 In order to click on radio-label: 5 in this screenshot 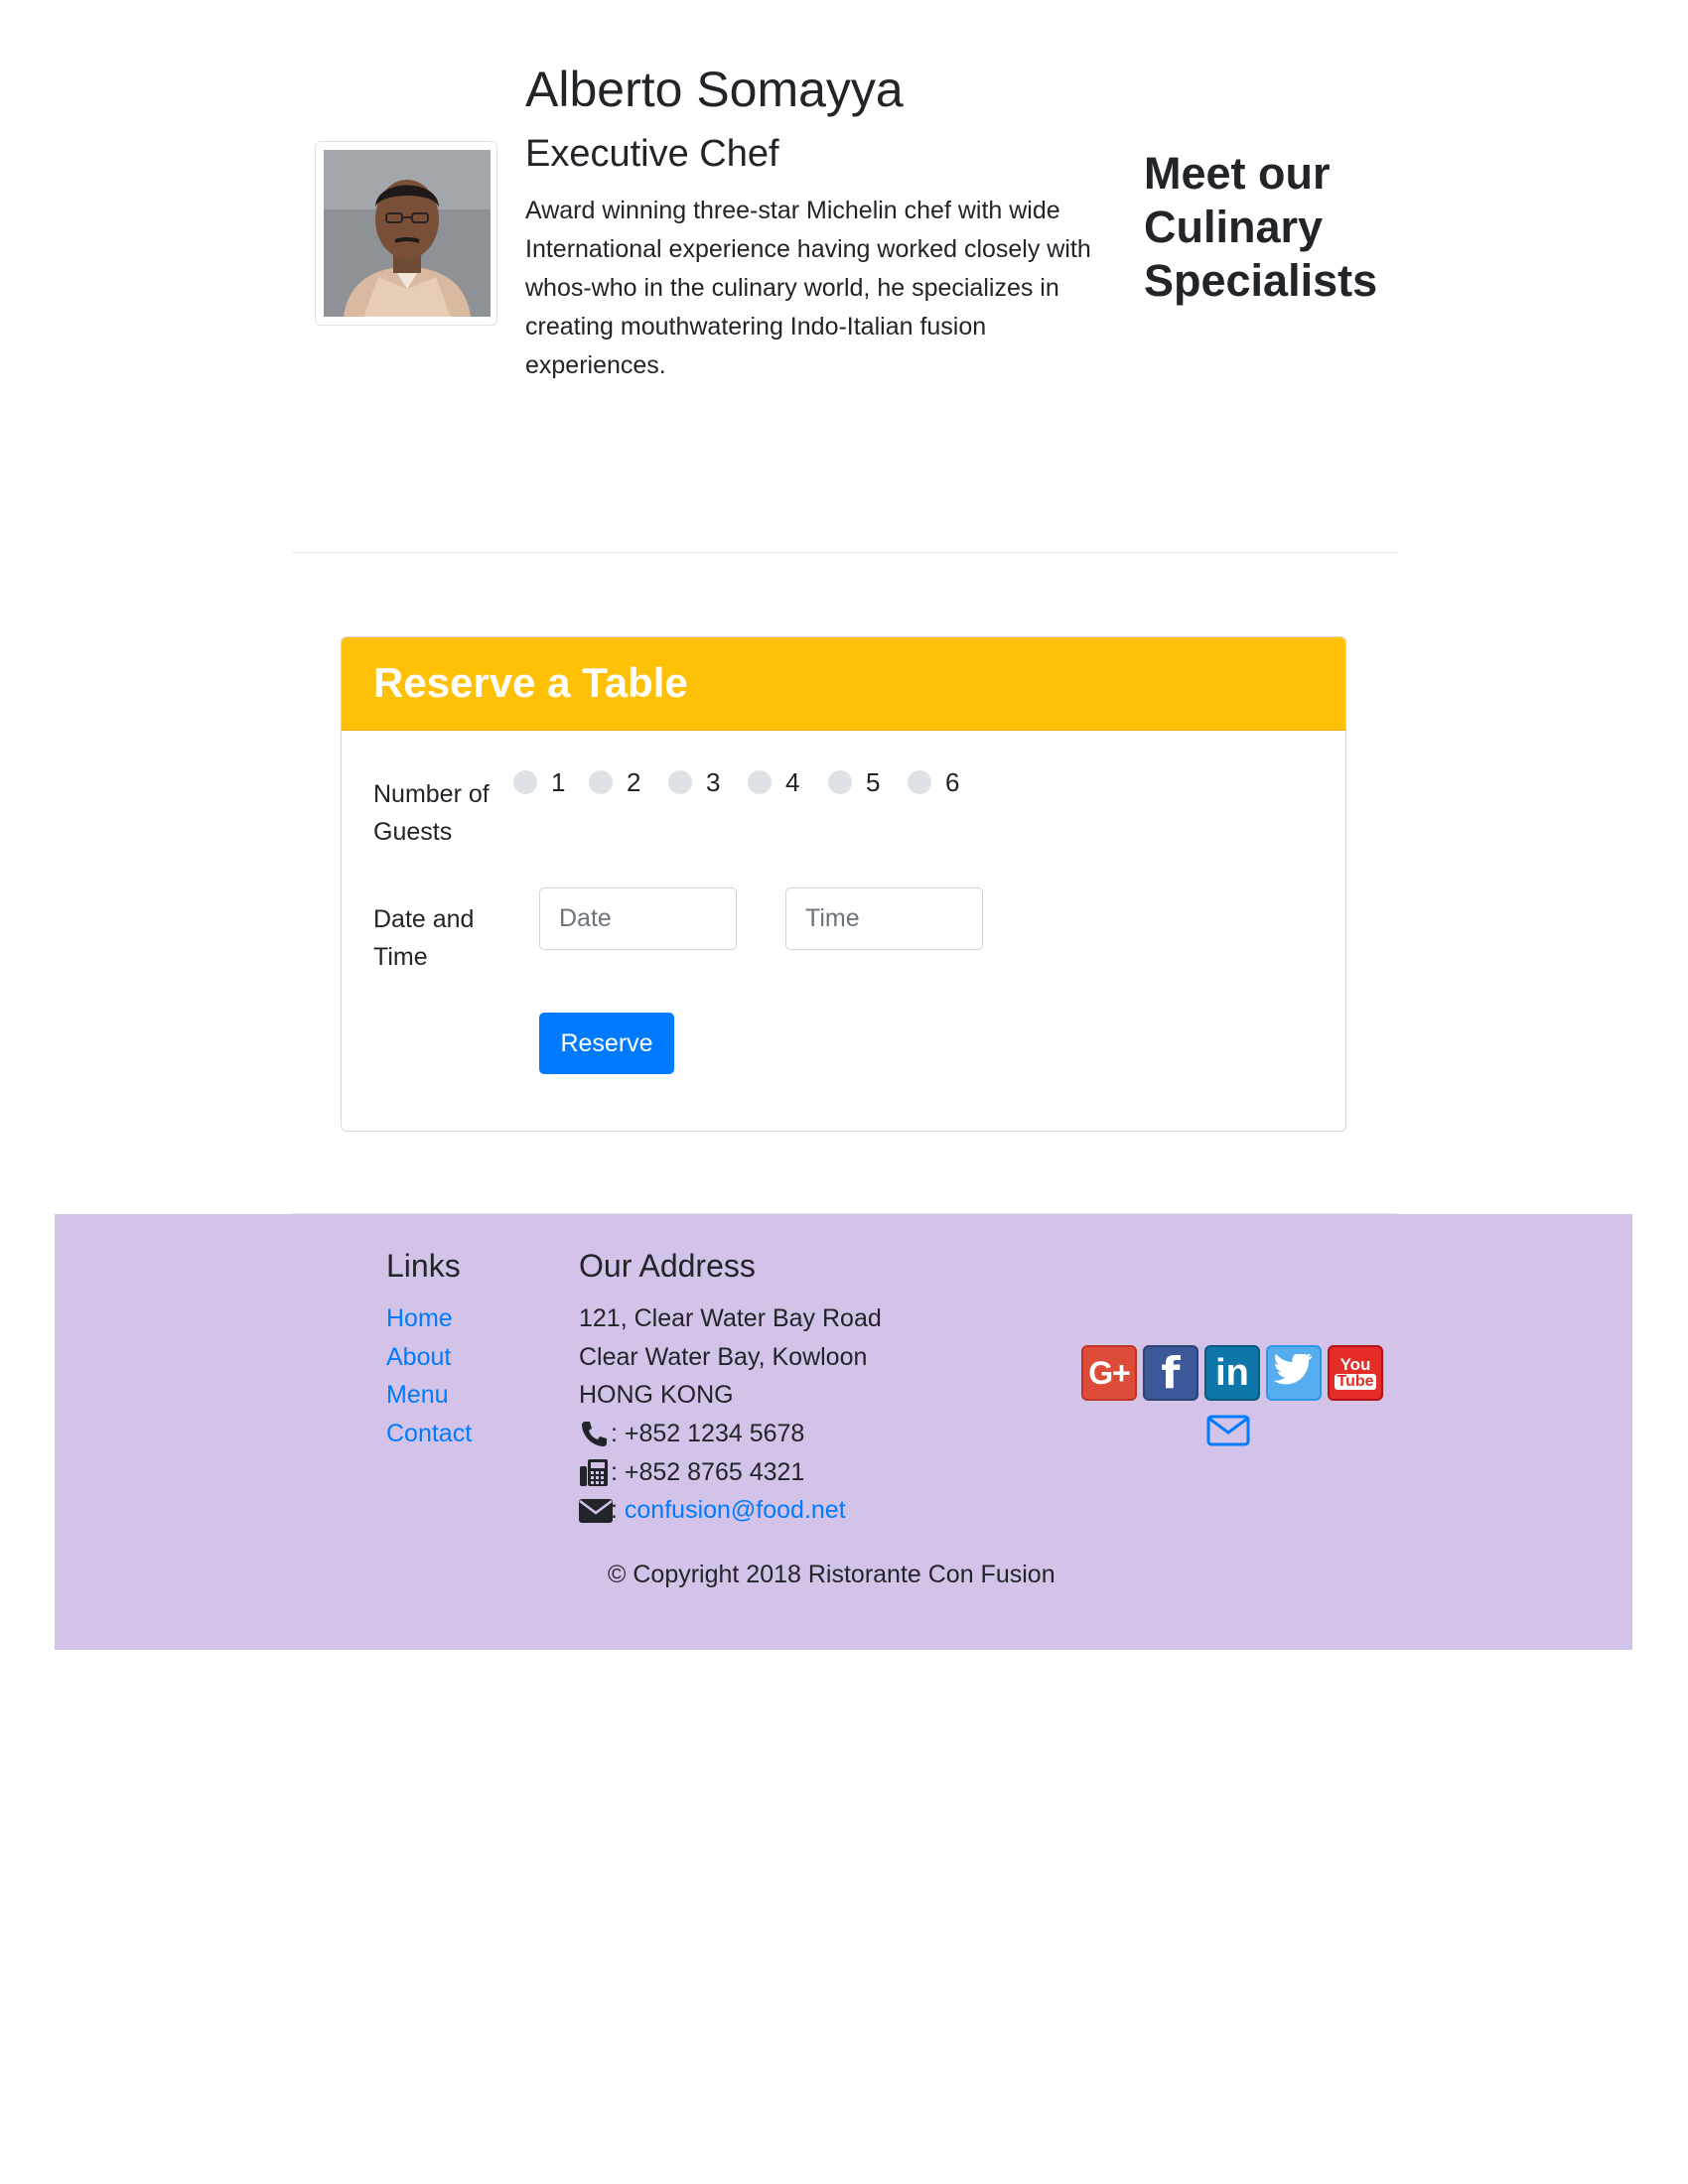, I will do `click(873, 781)`.